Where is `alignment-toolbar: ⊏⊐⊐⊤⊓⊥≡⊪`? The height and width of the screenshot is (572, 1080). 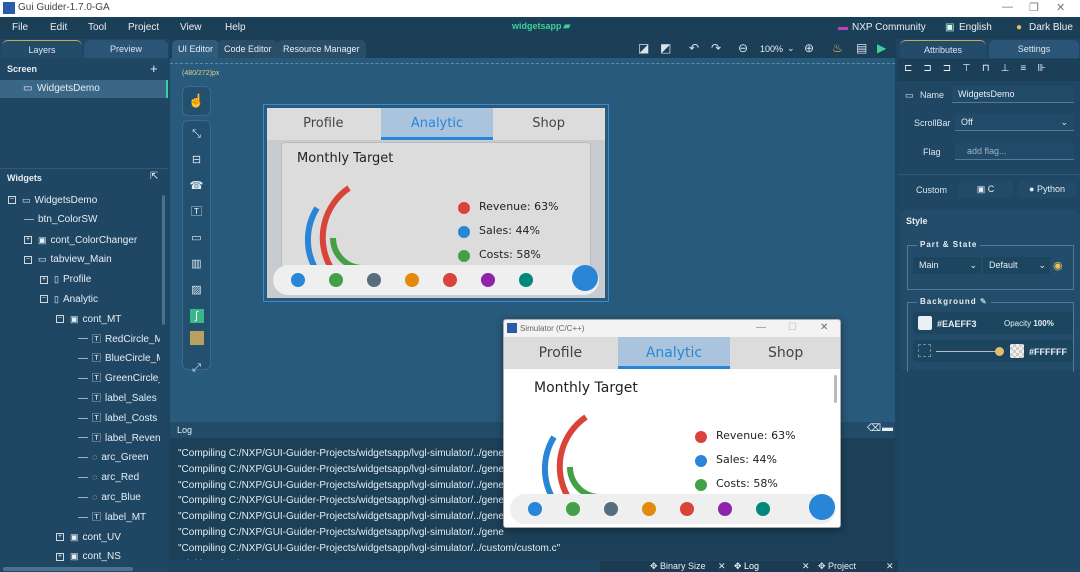
alignment-toolbar: ⊏⊐⊐⊤⊓⊥≡⊪ is located at coordinates (989, 70).